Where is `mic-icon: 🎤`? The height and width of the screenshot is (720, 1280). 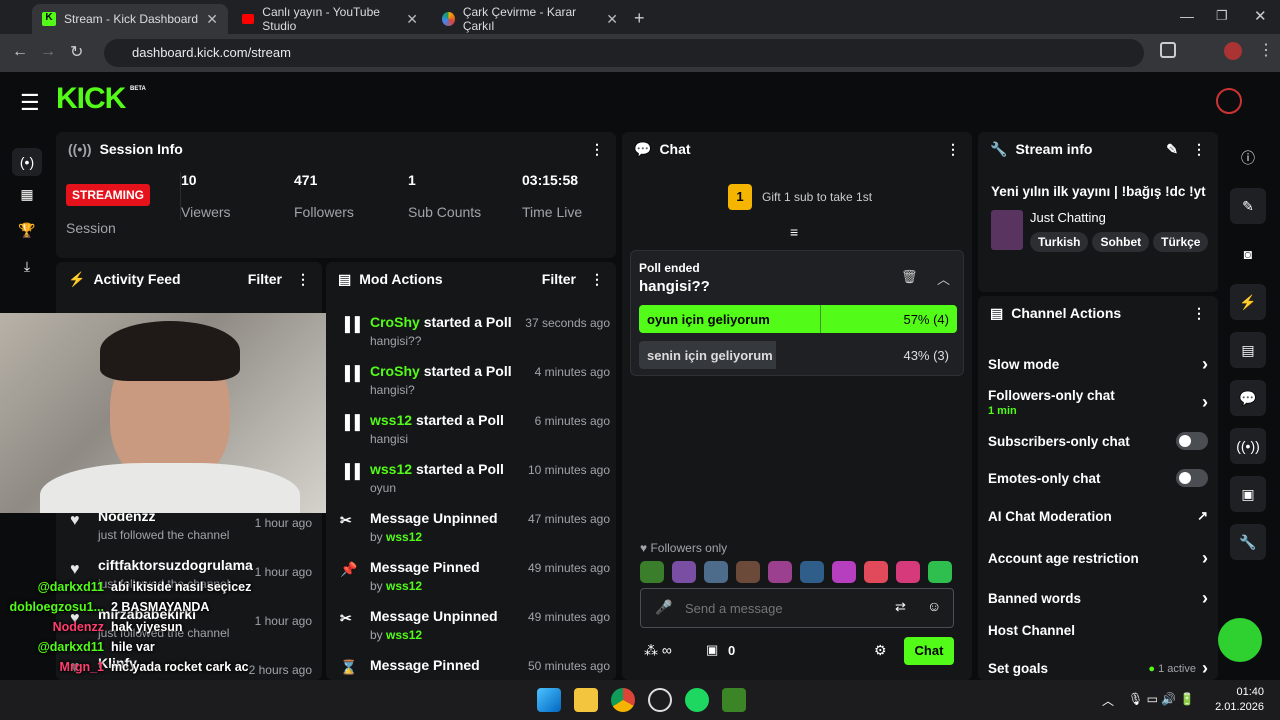
mic-icon: 🎤 is located at coordinates (663, 607).